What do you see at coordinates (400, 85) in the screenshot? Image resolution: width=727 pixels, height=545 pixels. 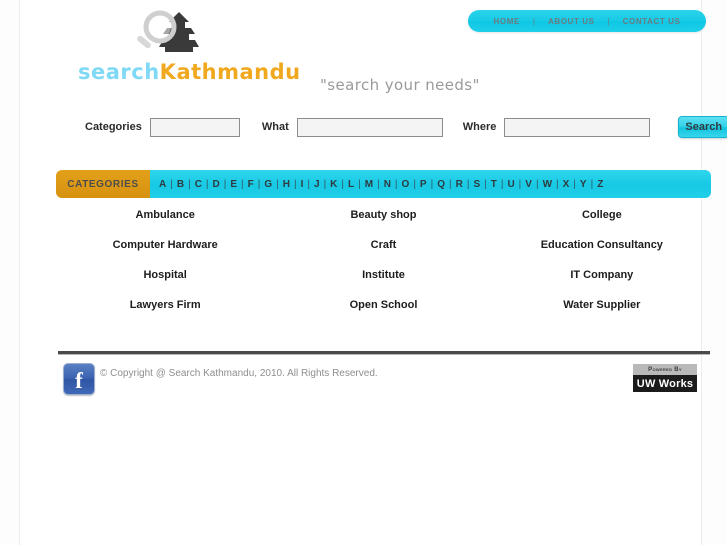 I see `tagline: "search your needs"` at bounding box center [400, 85].